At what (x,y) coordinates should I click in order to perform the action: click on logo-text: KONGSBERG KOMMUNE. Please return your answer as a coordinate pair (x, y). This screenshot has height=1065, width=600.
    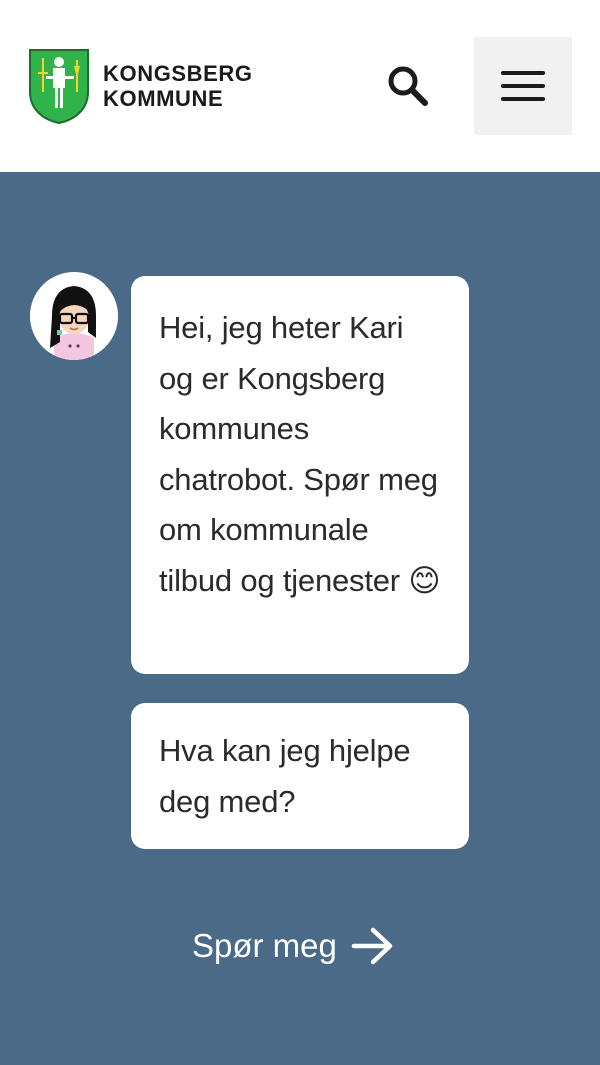
    Looking at the image, I should click on (178, 86).